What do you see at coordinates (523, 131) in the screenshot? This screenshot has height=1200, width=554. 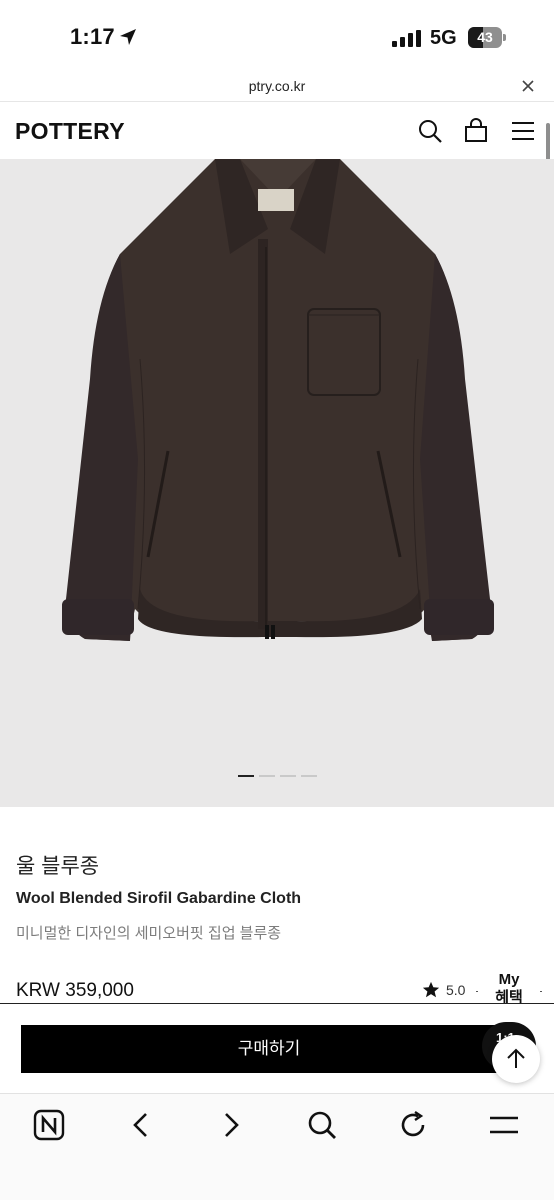 I see `hamburger-menu-icon` at bounding box center [523, 131].